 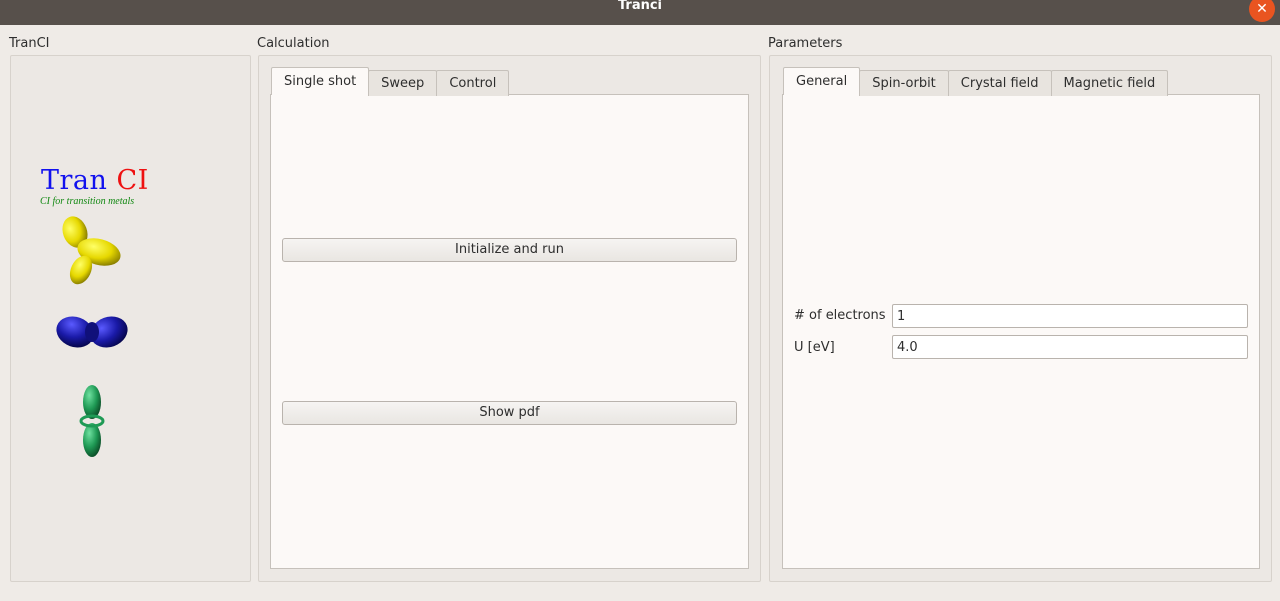 What do you see at coordinates (999, 83) in the screenshot?
I see `tab-crystal-field: Crystal field` at bounding box center [999, 83].